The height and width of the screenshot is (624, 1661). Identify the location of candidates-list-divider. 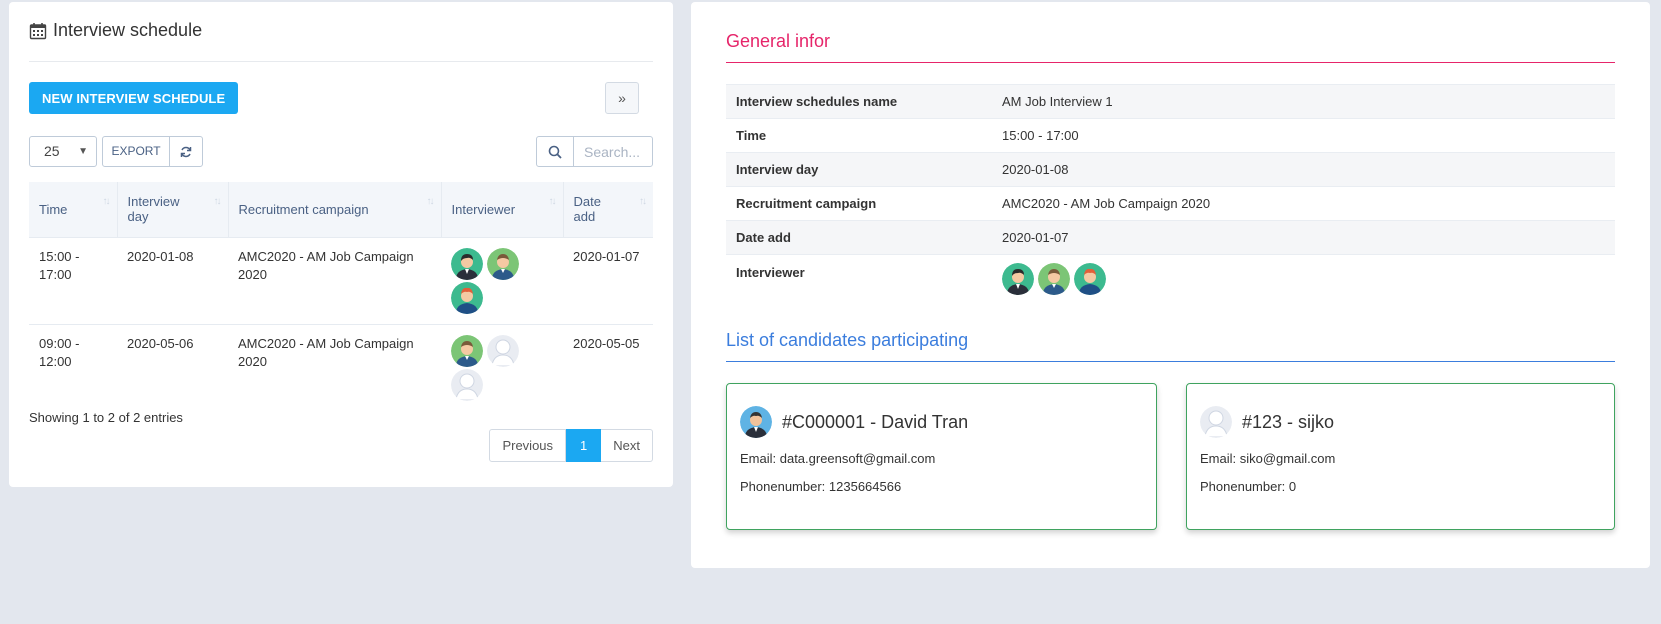
(1170, 361).